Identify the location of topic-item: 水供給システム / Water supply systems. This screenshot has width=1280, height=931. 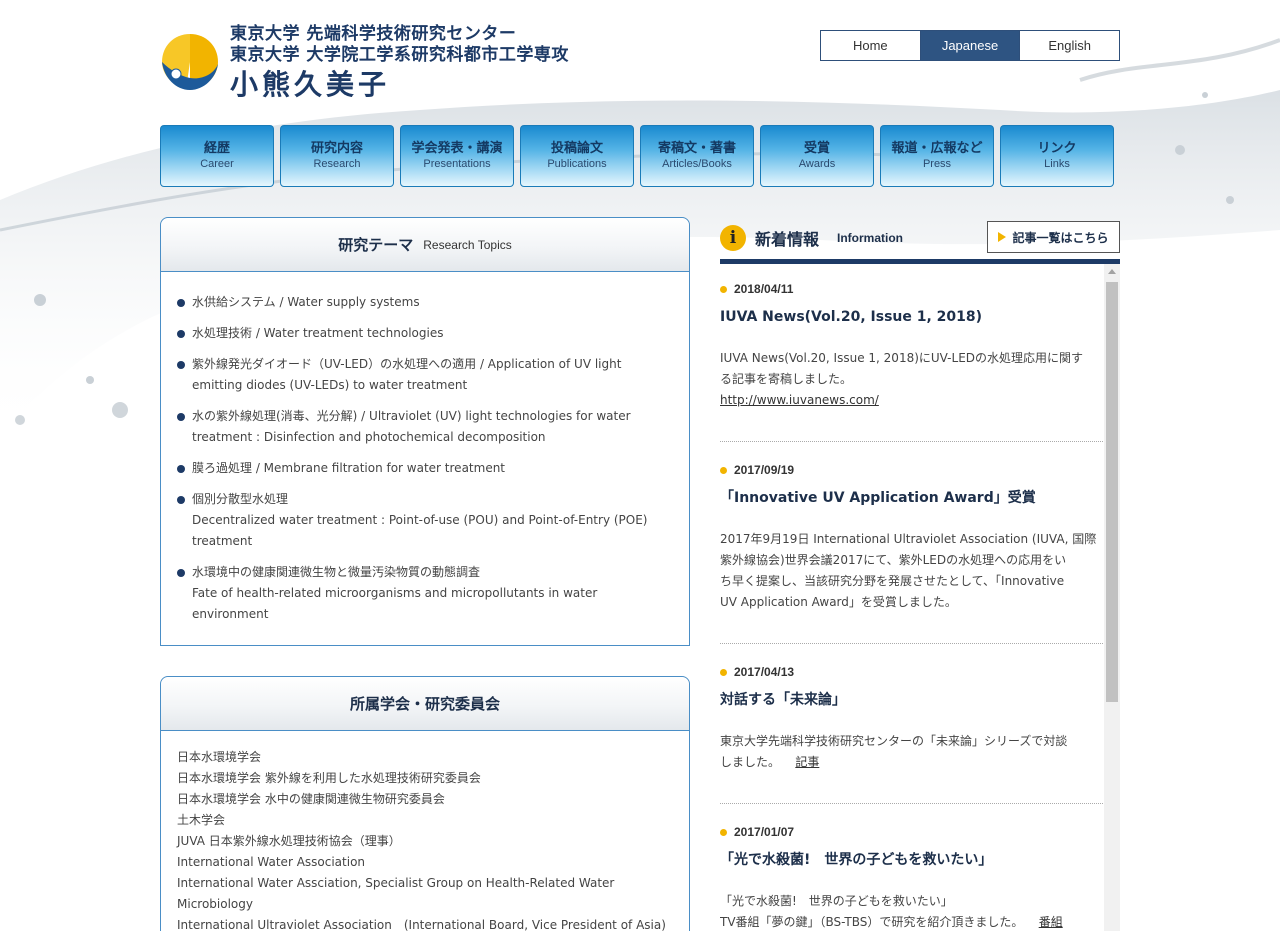
(425, 302).